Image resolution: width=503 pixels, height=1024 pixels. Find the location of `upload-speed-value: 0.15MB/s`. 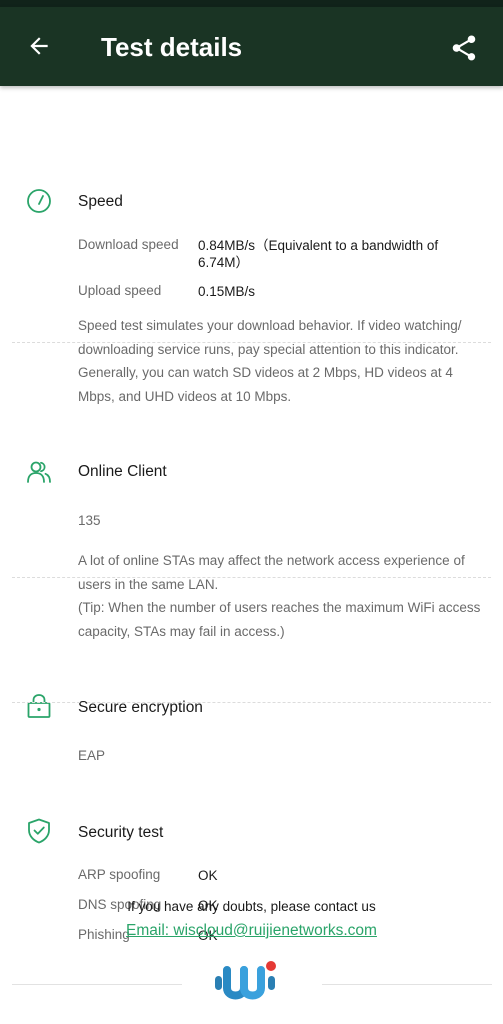

upload-speed-value: 0.15MB/s is located at coordinates (227, 291).